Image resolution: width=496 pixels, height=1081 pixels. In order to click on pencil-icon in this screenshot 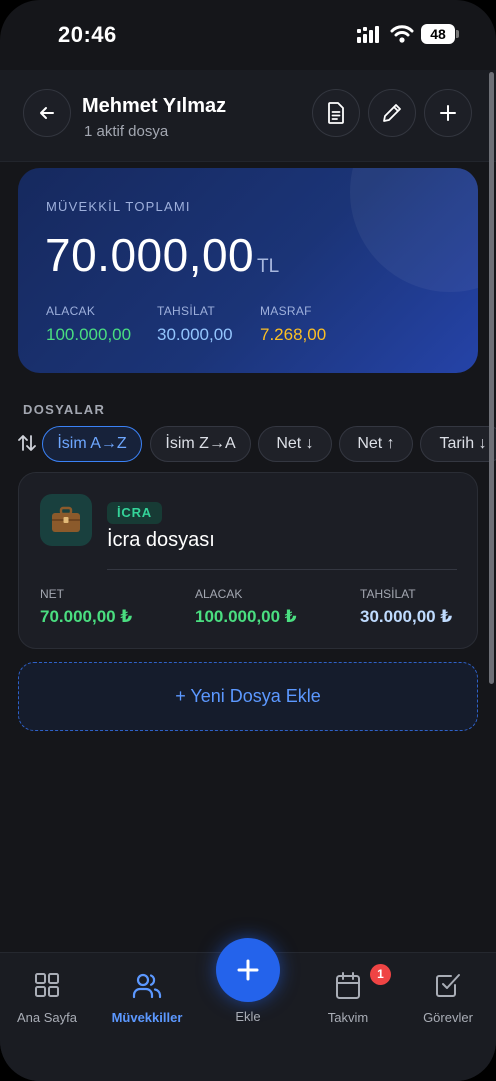, I will do `click(392, 113)`.